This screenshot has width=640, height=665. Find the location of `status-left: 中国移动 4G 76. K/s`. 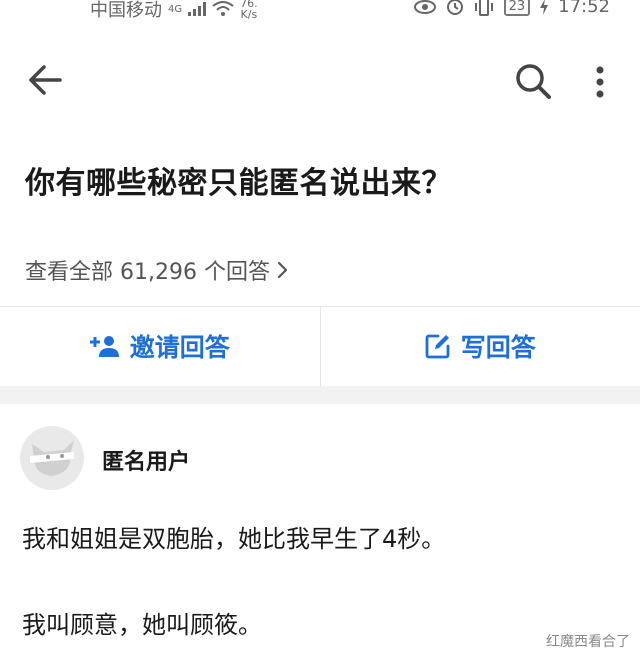

status-left: 中国移动 4G 76. K/s is located at coordinates (174, 11).